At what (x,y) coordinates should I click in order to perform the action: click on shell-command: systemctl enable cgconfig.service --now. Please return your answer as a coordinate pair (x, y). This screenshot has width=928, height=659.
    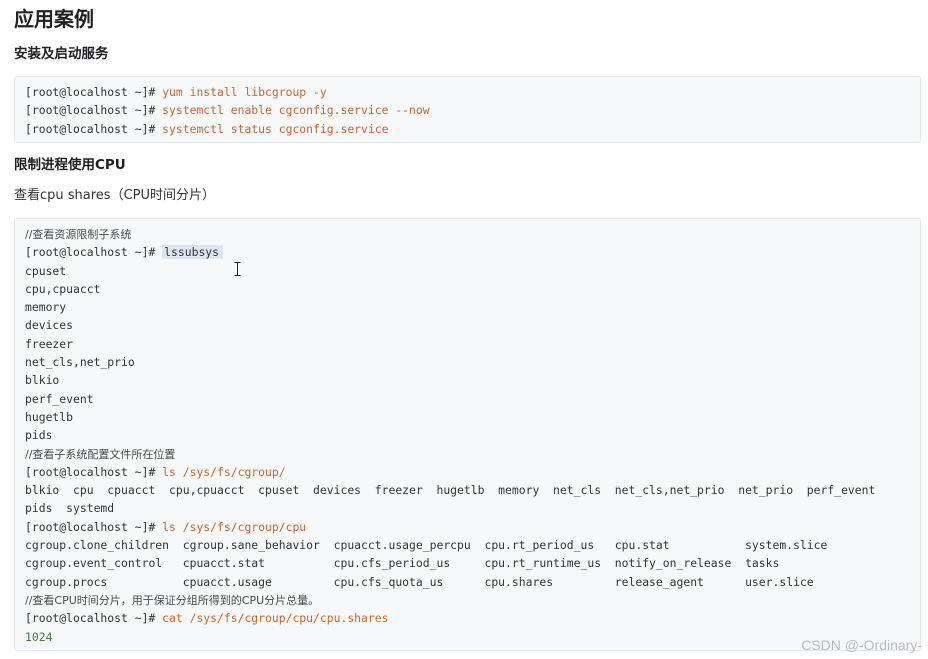
    Looking at the image, I should click on (296, 110).